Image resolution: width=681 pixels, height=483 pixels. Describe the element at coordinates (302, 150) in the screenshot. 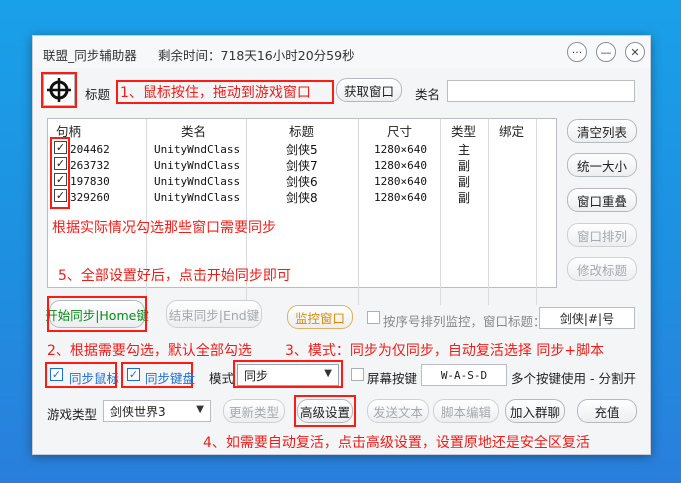

I see `cell-title: 剑侠5` at that location.